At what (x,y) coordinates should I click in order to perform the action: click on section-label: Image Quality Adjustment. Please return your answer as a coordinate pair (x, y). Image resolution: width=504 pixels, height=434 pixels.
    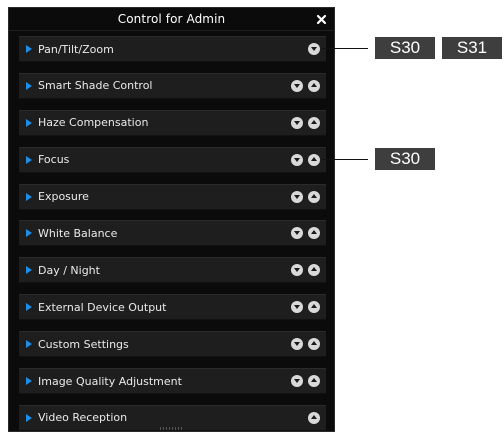
    Looking at the image, I should click on (110, 381).